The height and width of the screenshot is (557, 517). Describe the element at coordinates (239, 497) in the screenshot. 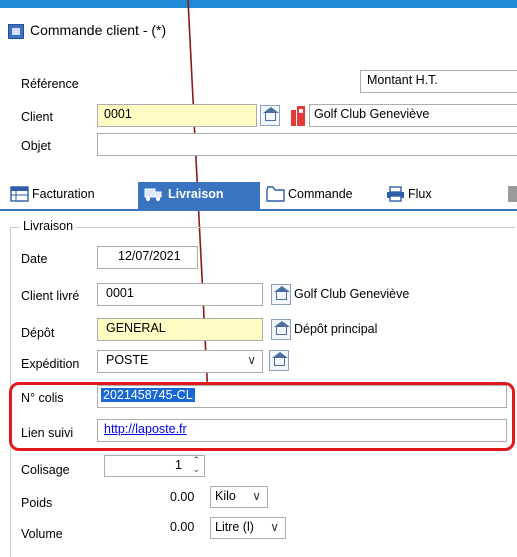

I see `poids-unit-select: Kilo ∨` at that location.